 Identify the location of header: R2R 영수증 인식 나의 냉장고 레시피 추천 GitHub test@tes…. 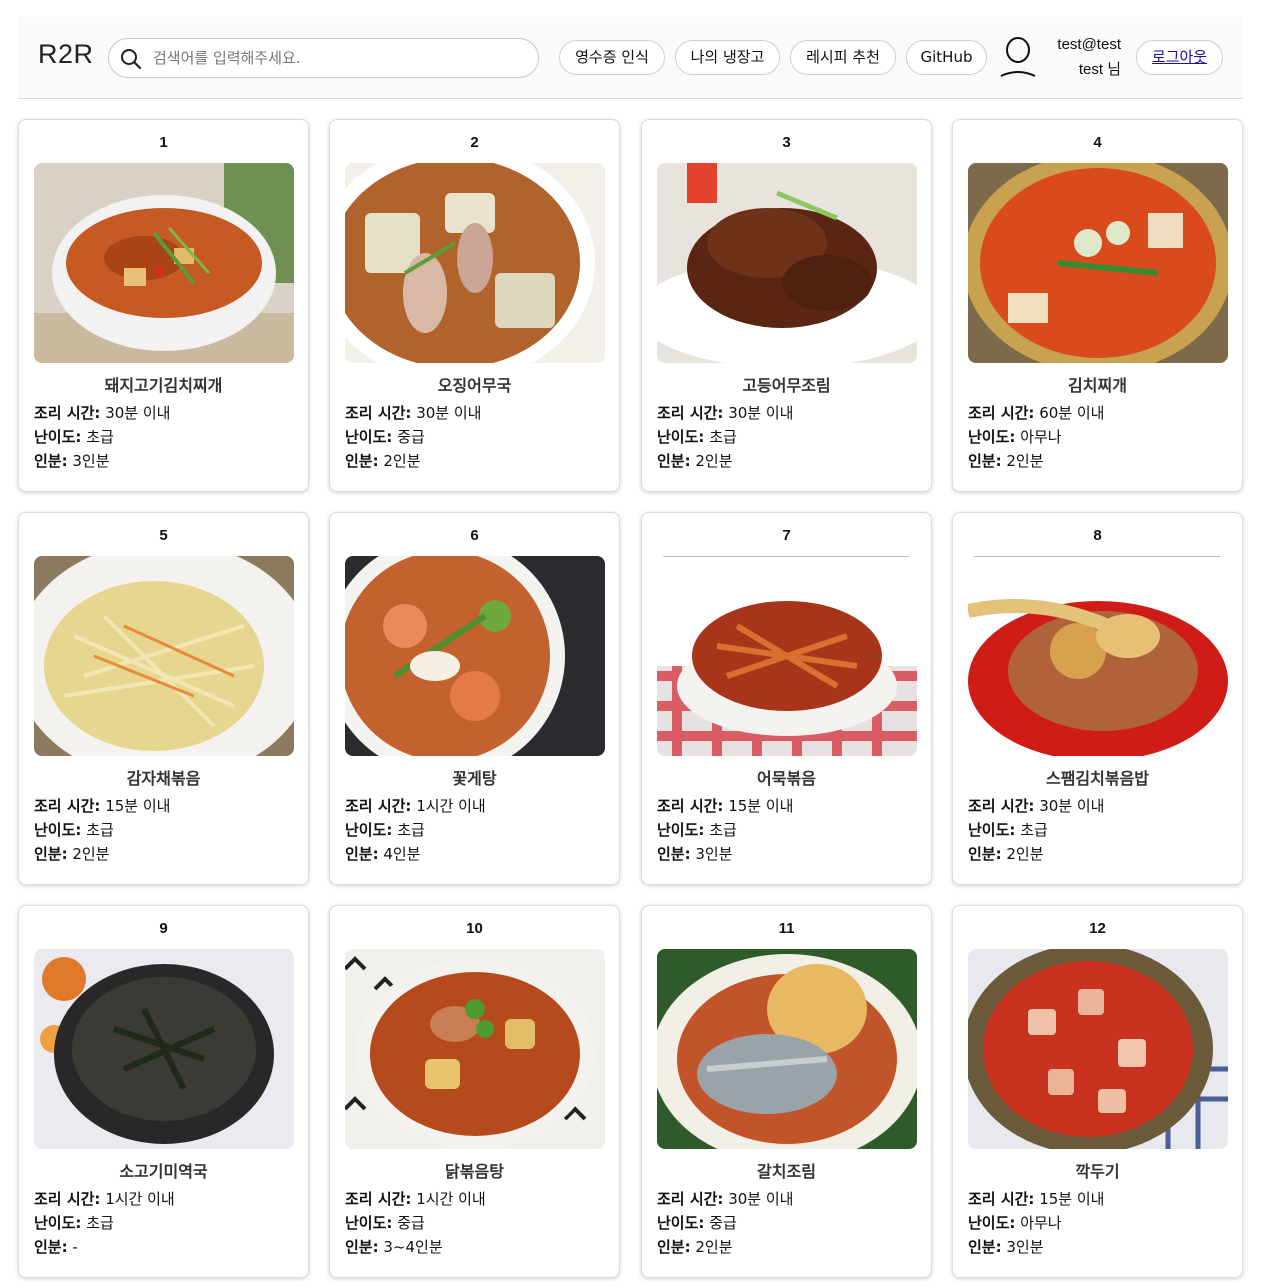
(630, 58).